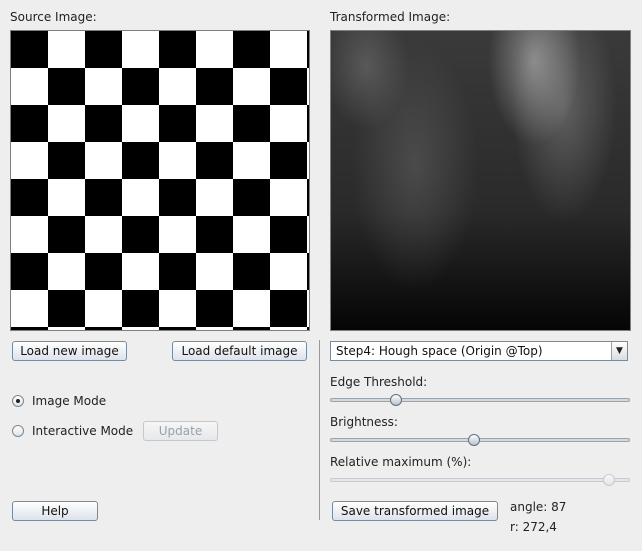  What do you see at coordinates (396, 400) in the screenshot?
I see `edge-threshold-slider` at bounding box center [396, 400].